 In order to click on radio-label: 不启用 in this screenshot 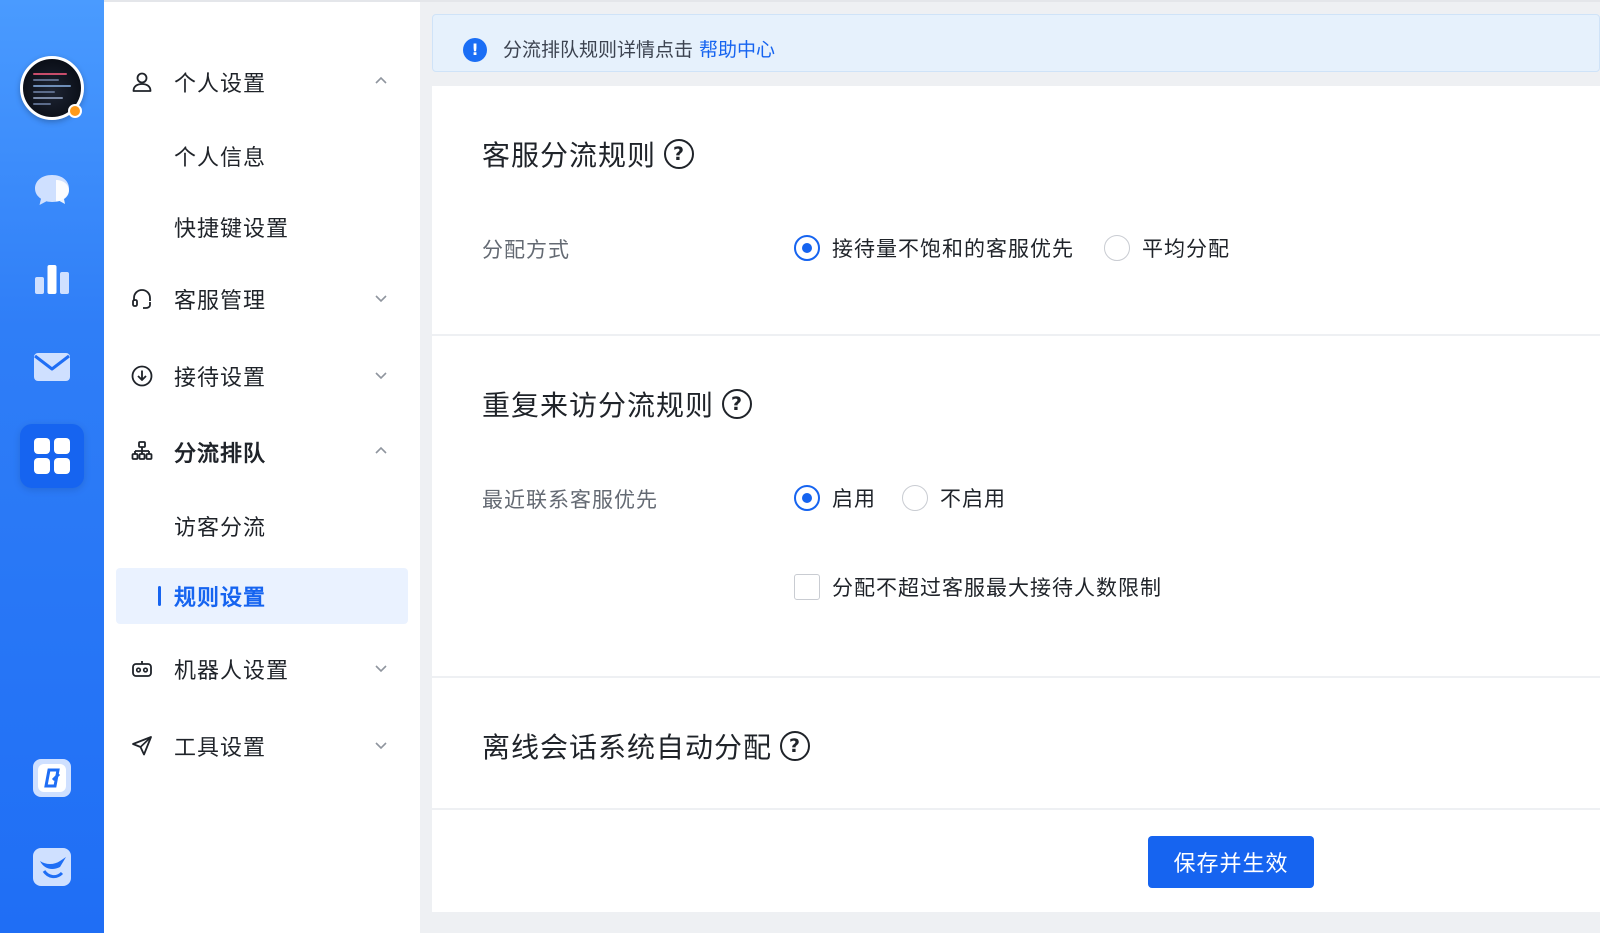, I will do `click(973, 499)`.